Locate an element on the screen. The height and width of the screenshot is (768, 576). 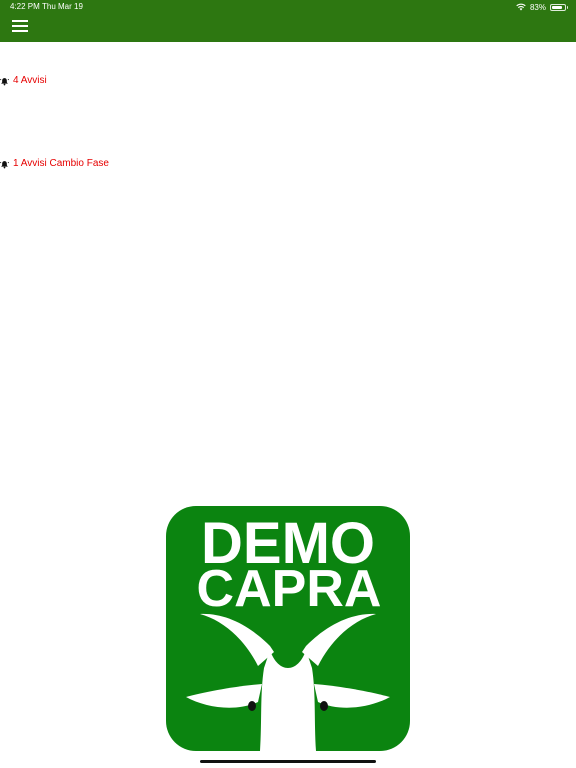
menu-line-middle is located at coordinates (20, 26).